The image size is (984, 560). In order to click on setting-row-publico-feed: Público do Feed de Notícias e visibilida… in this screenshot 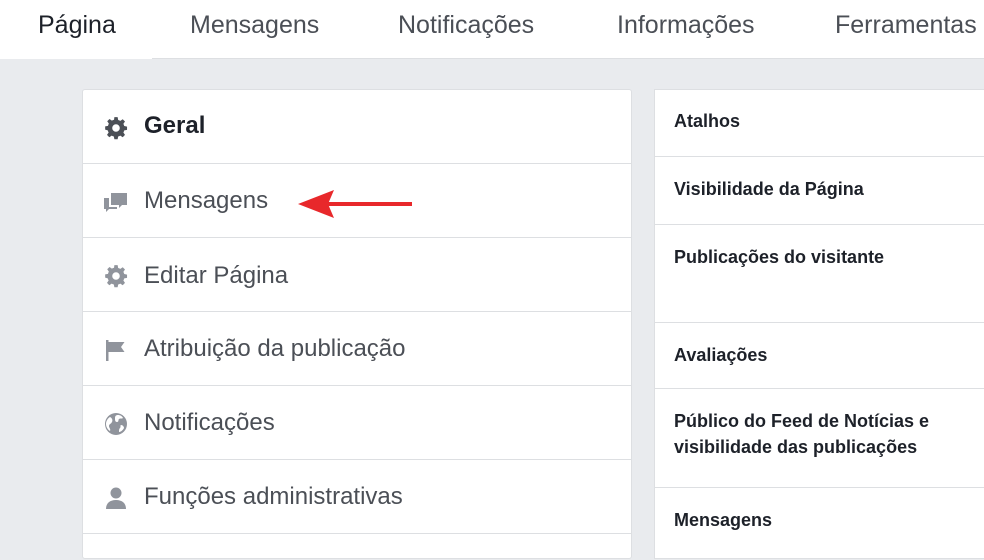, I will do `click(819, 438)`.